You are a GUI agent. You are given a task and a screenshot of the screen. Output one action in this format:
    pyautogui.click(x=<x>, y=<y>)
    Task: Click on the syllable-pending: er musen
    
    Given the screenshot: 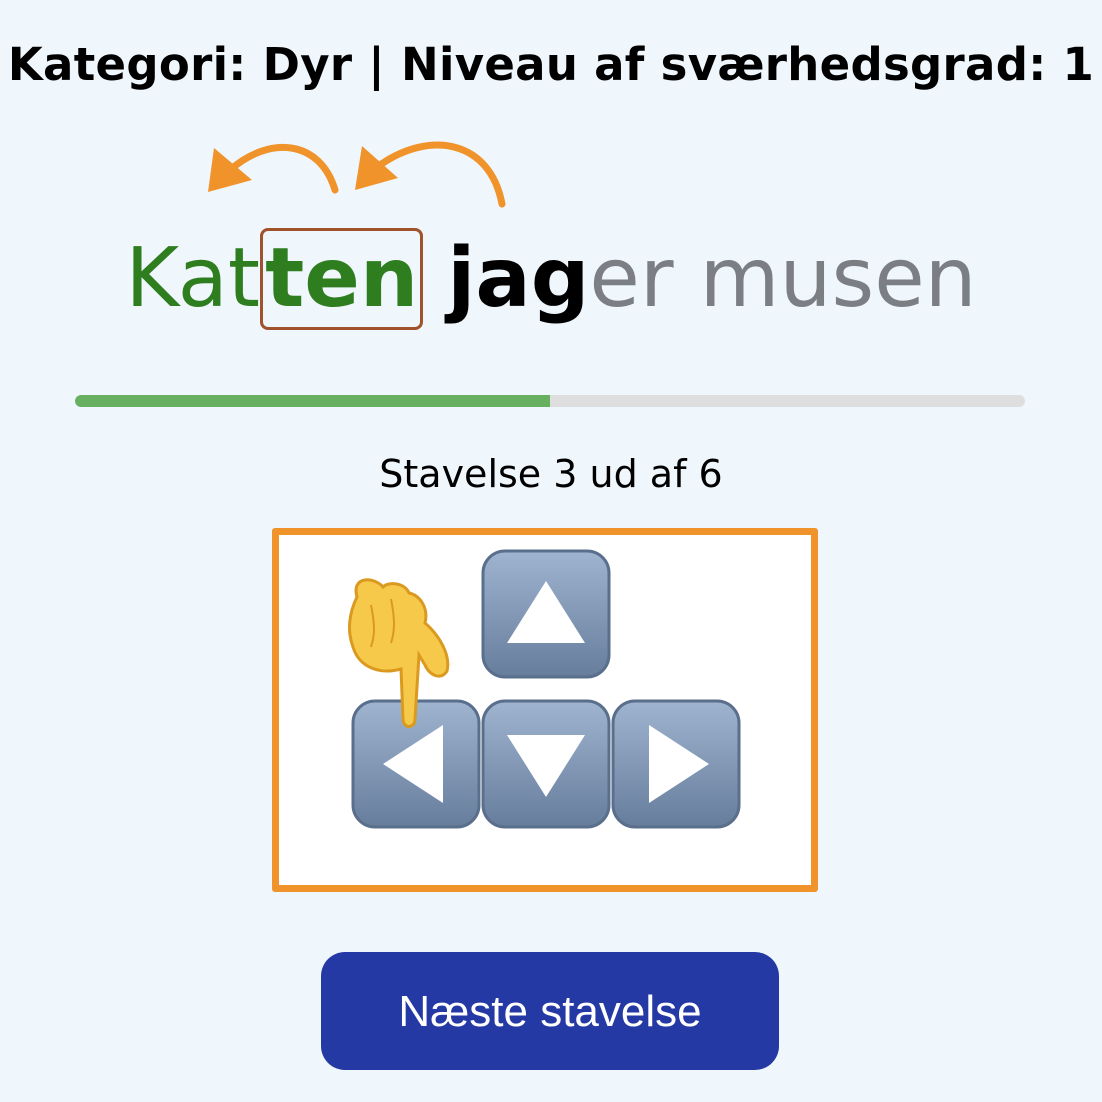 What is the action you would take?
    pyautogui.click(x=783, y=278)
    